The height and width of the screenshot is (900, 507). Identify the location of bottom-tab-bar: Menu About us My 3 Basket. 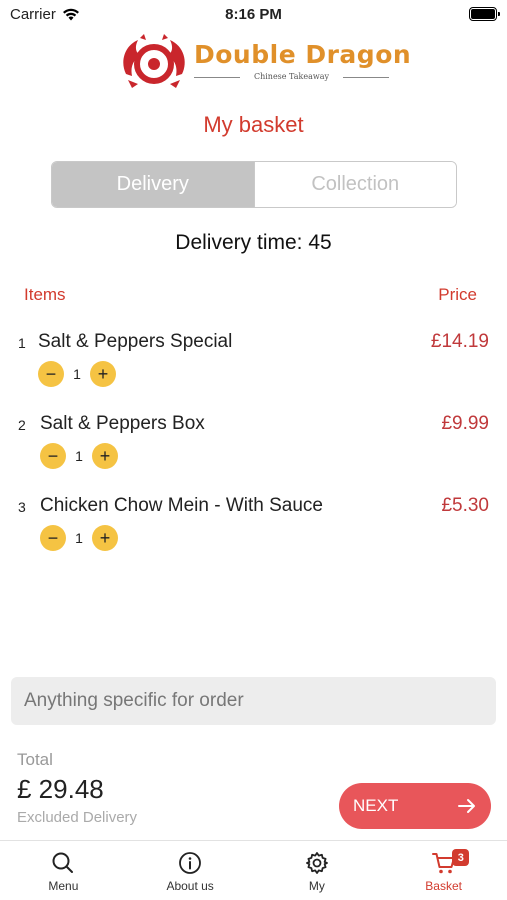
(253, 870).